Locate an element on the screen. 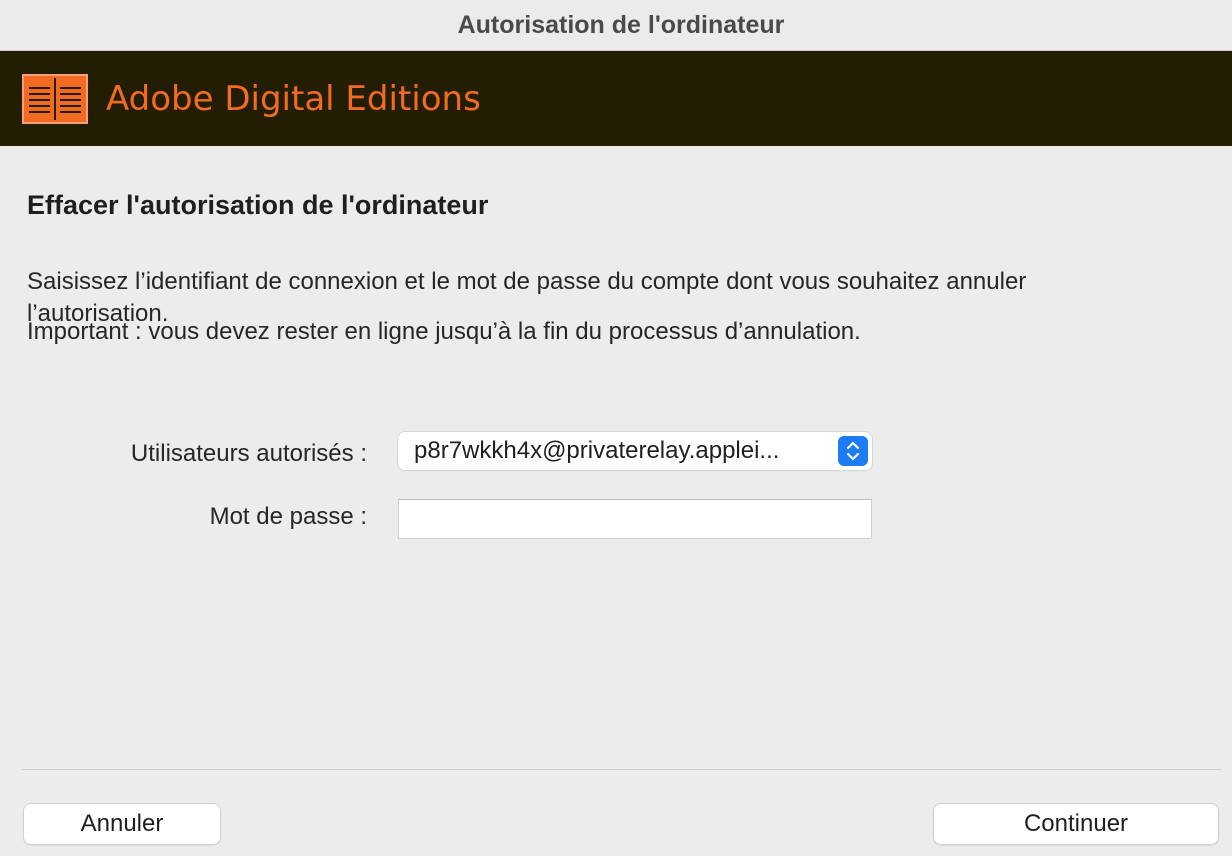 The image size is (1232, 856). password-label: Mot de passe : is located at coordinates (288, 516).